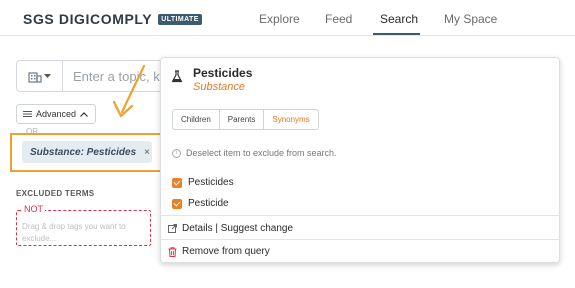  I want to click on info-text: Deselect item to exclude from search., so click(261, 153).